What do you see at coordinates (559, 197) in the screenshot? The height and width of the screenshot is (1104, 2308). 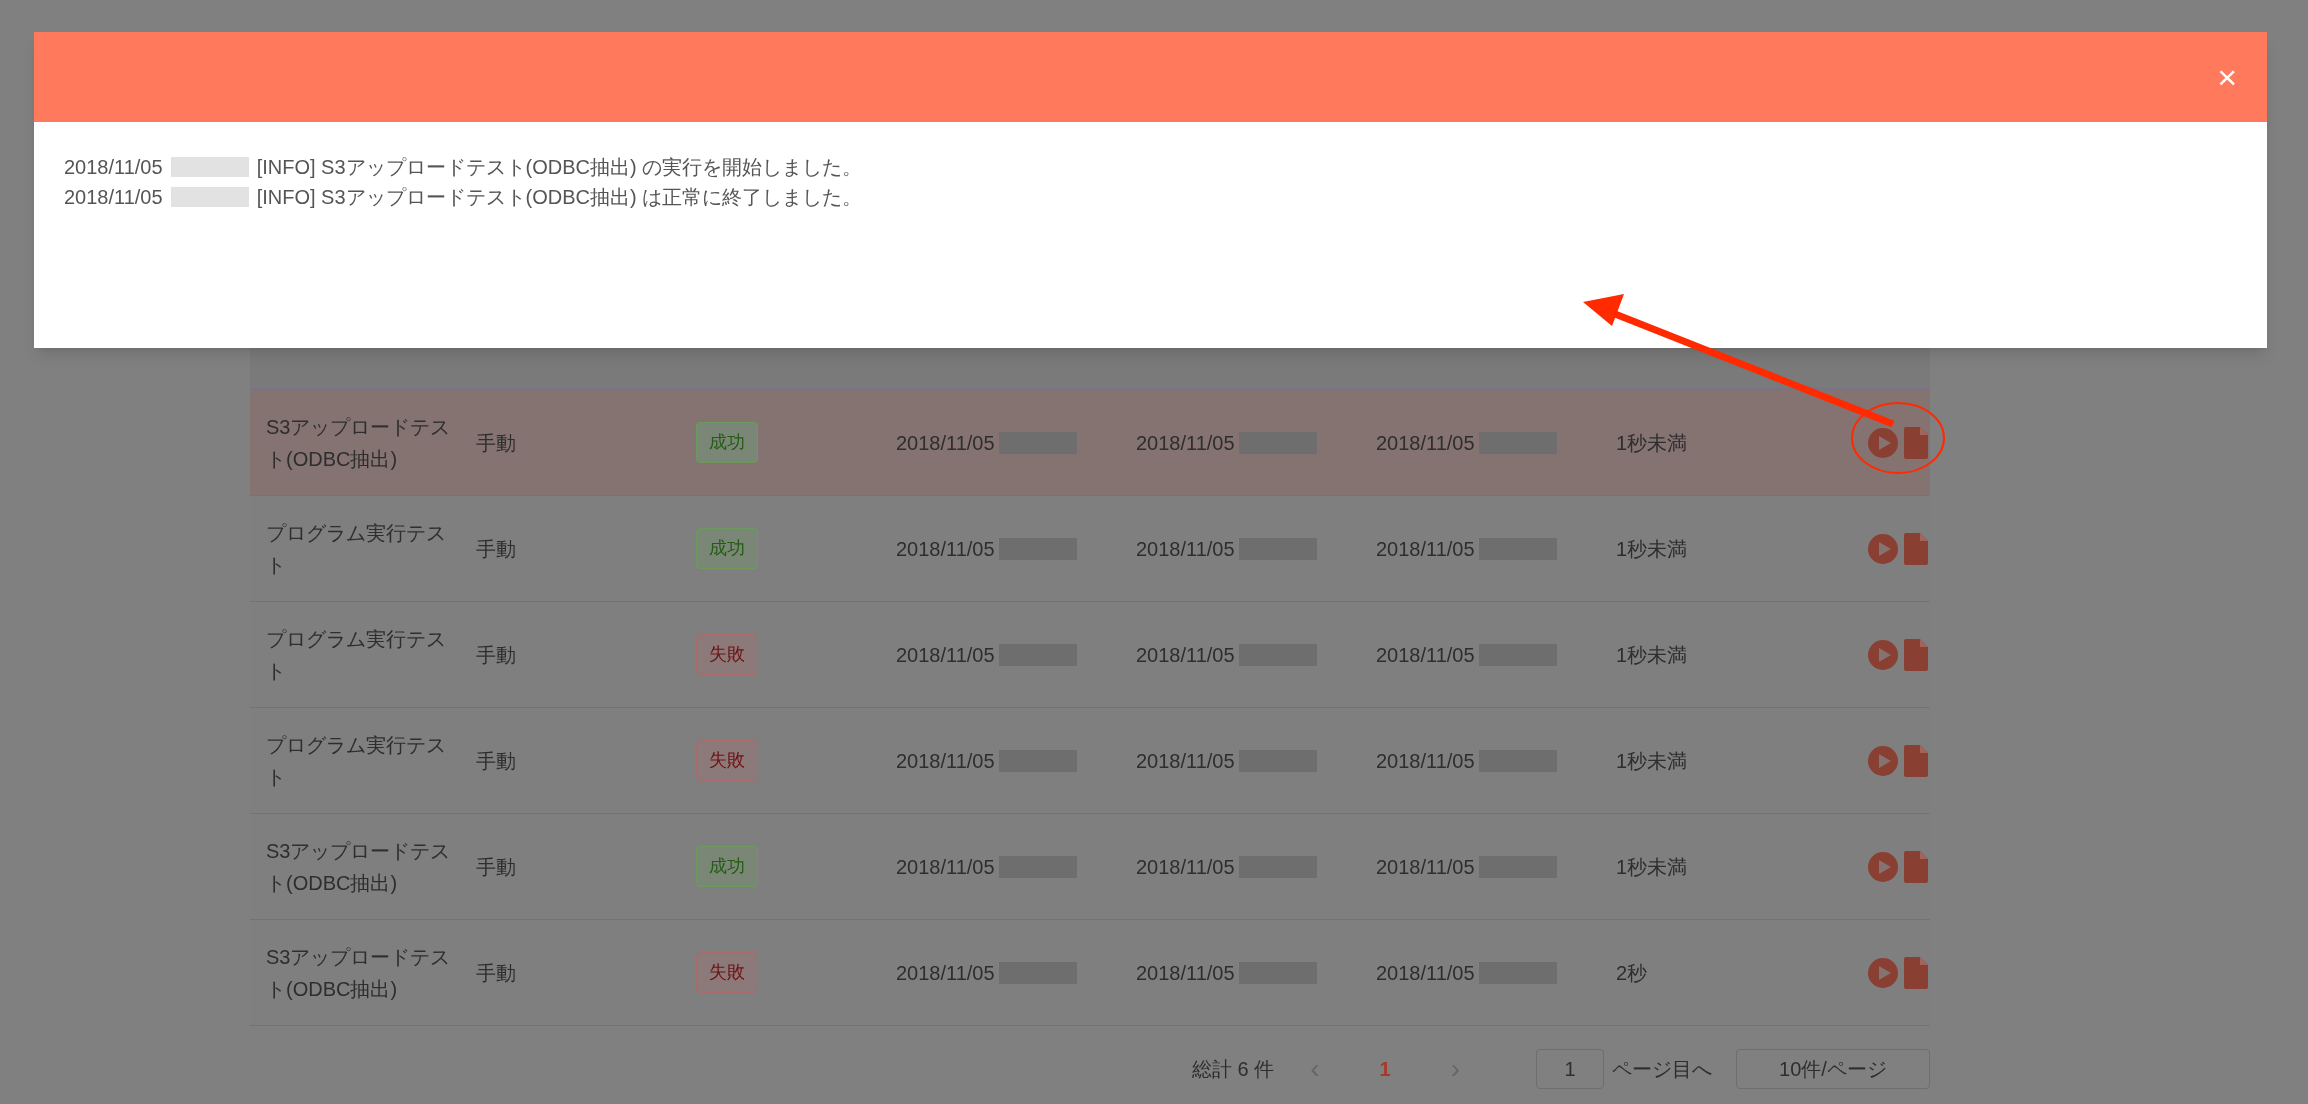 I see `log-message: [INFO] S3アップロードテスト(ODBC抽出) は正常に終了しました。` at bounding box center [559, 197].